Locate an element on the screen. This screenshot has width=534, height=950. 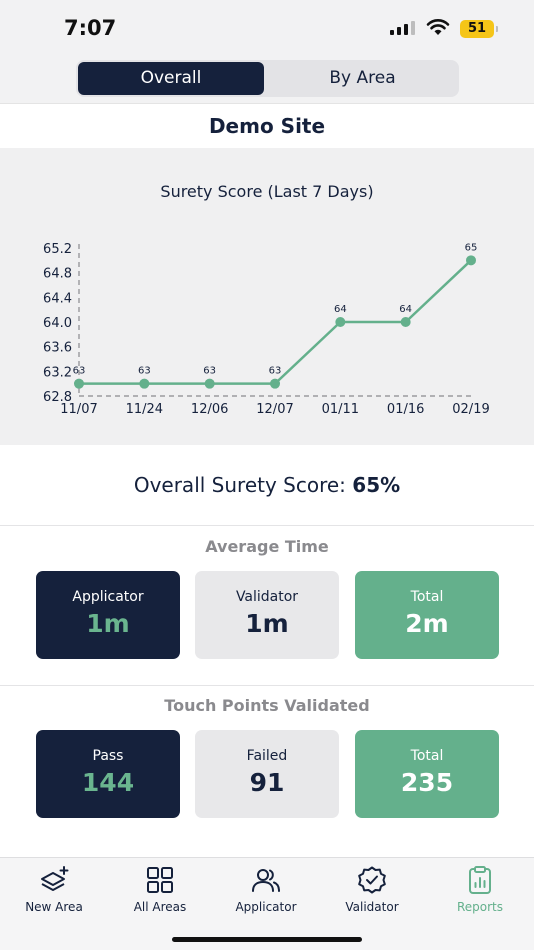
overall-score: Overall Surety Score: 65% is located at coordinates (267, 485).